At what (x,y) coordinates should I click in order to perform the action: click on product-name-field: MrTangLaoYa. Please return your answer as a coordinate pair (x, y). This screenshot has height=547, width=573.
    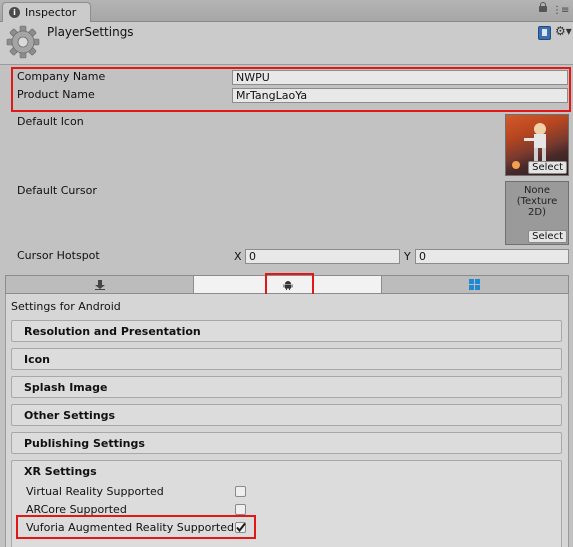
    Looking at the image, I should click on (400, 95).